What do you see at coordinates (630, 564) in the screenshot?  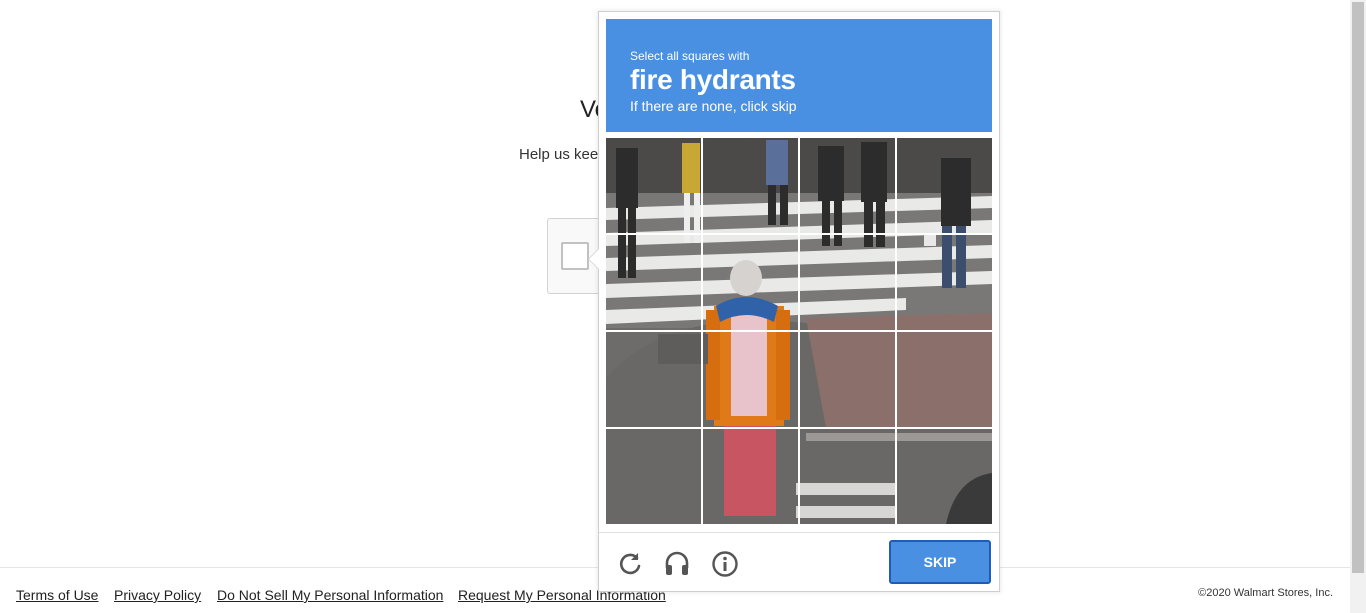 I see `reload-icon` at bounding box center [630, 564].